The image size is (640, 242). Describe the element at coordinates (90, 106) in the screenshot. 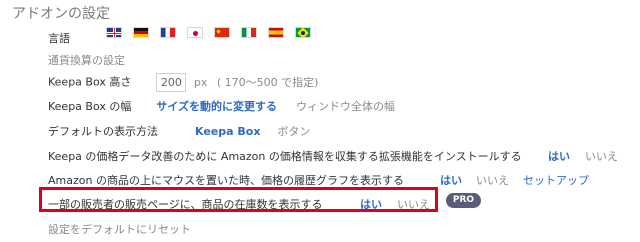

I see `box-width-label: Keepa Box の幅` at that location.